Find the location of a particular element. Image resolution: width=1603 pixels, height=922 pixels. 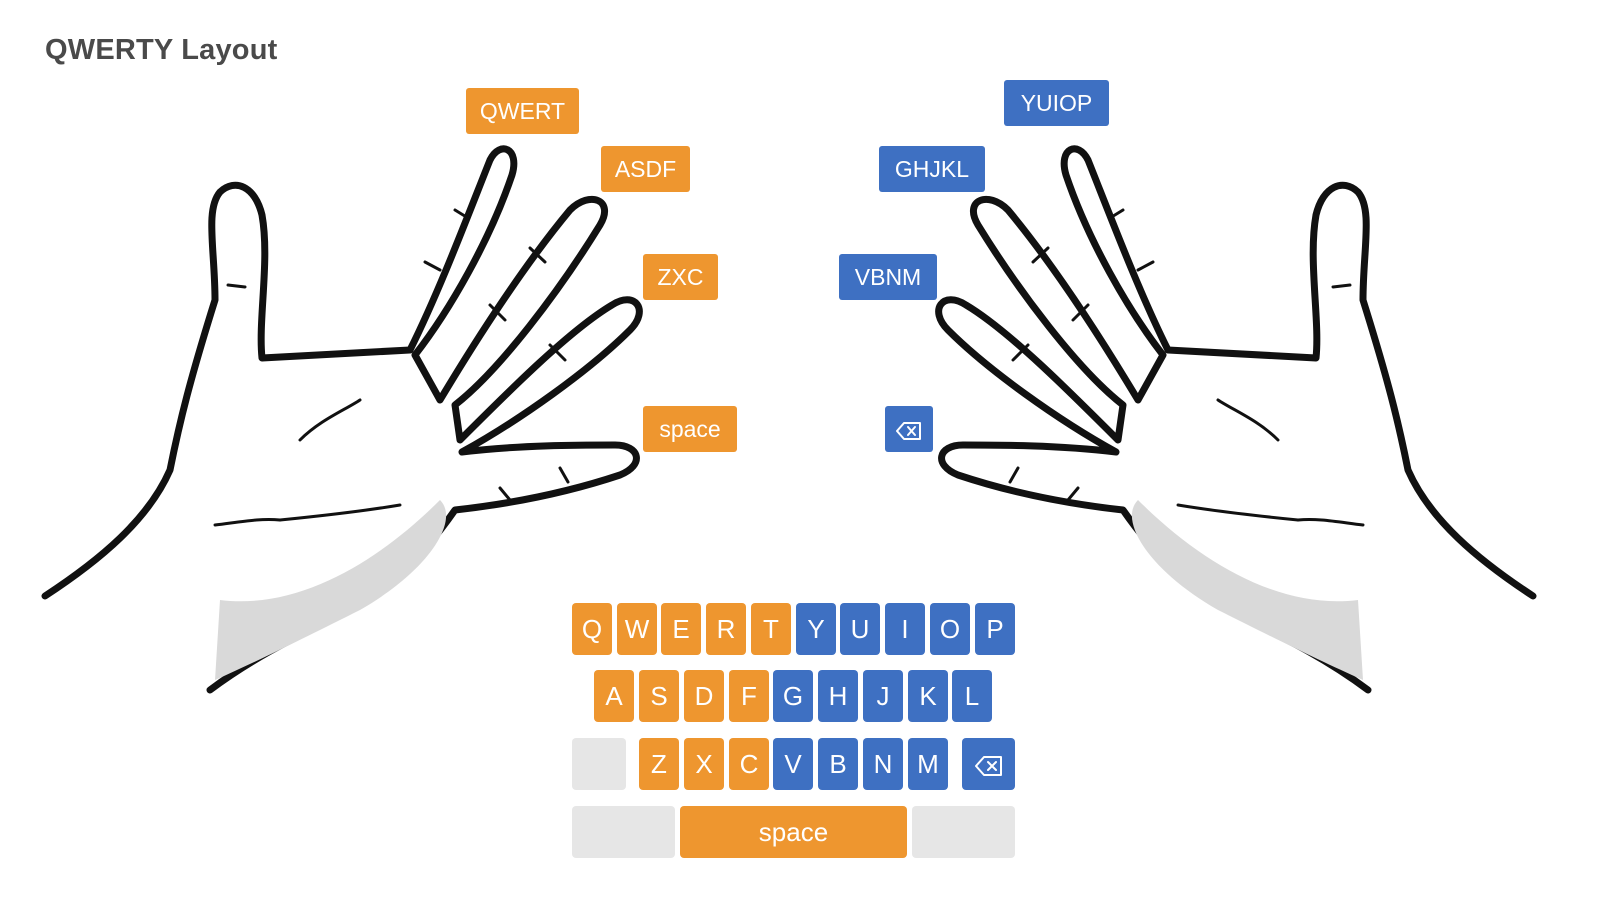

key-i: I is located at coordinates (905, 629).